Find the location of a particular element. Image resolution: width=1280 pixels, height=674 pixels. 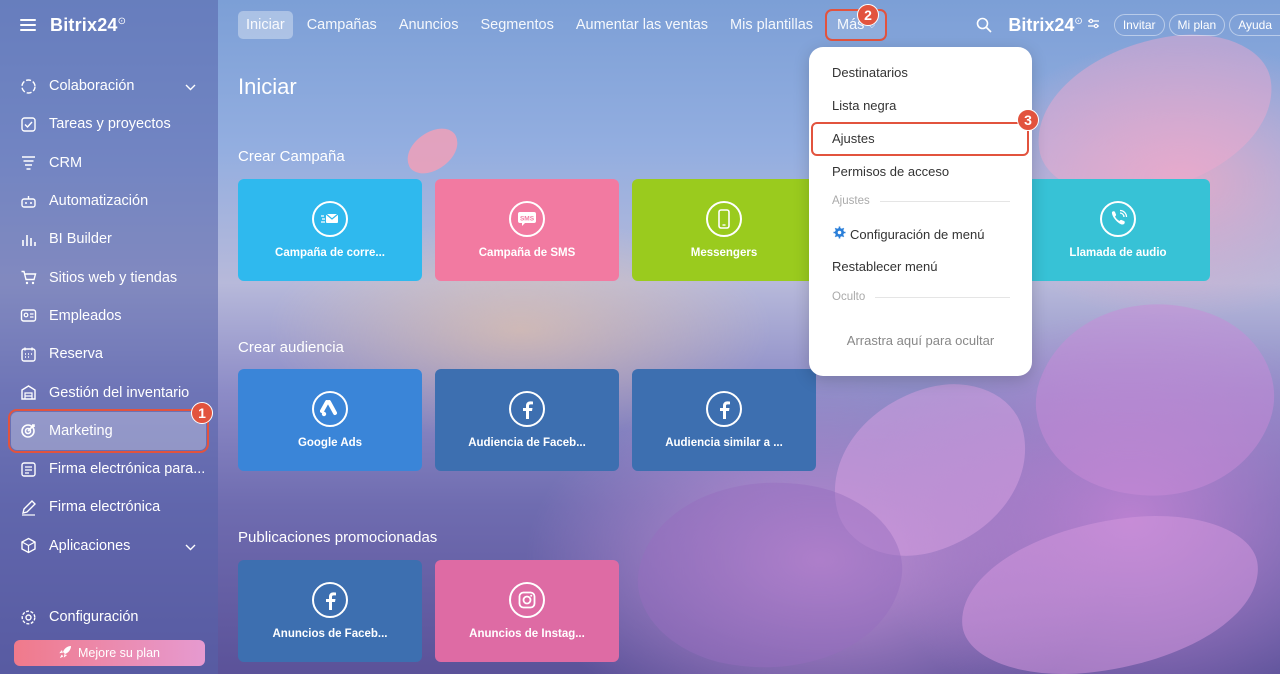

upgrade-label: Mejore su plan is located at coordinates (119, 653).